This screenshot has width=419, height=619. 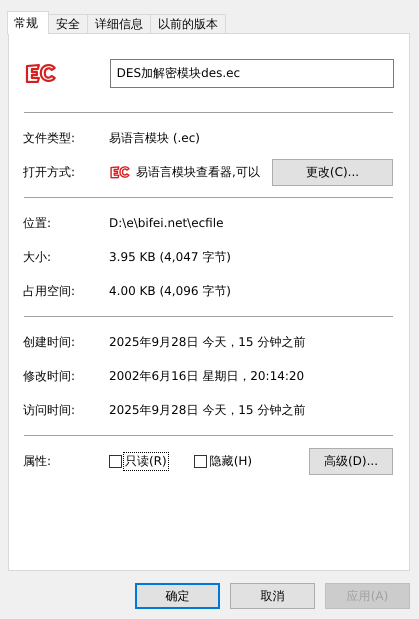 I want to click on app-name: 易语言模块查看器,可以, so click(x=198, y=172).